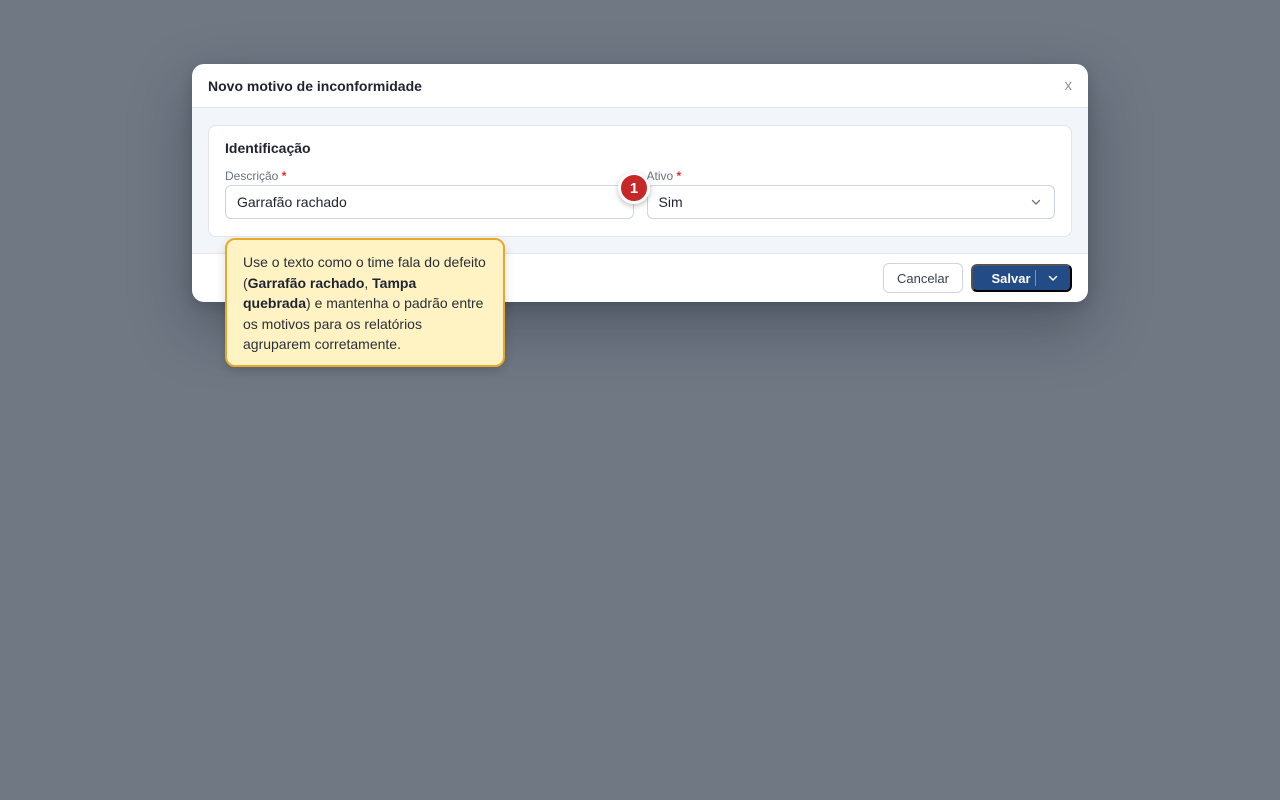 The height and width of the screenshot is (800, 1280). Describe the element at coordinates (922, 278) in the screenshot. I see `cancel-button: Cancelar` at that location.